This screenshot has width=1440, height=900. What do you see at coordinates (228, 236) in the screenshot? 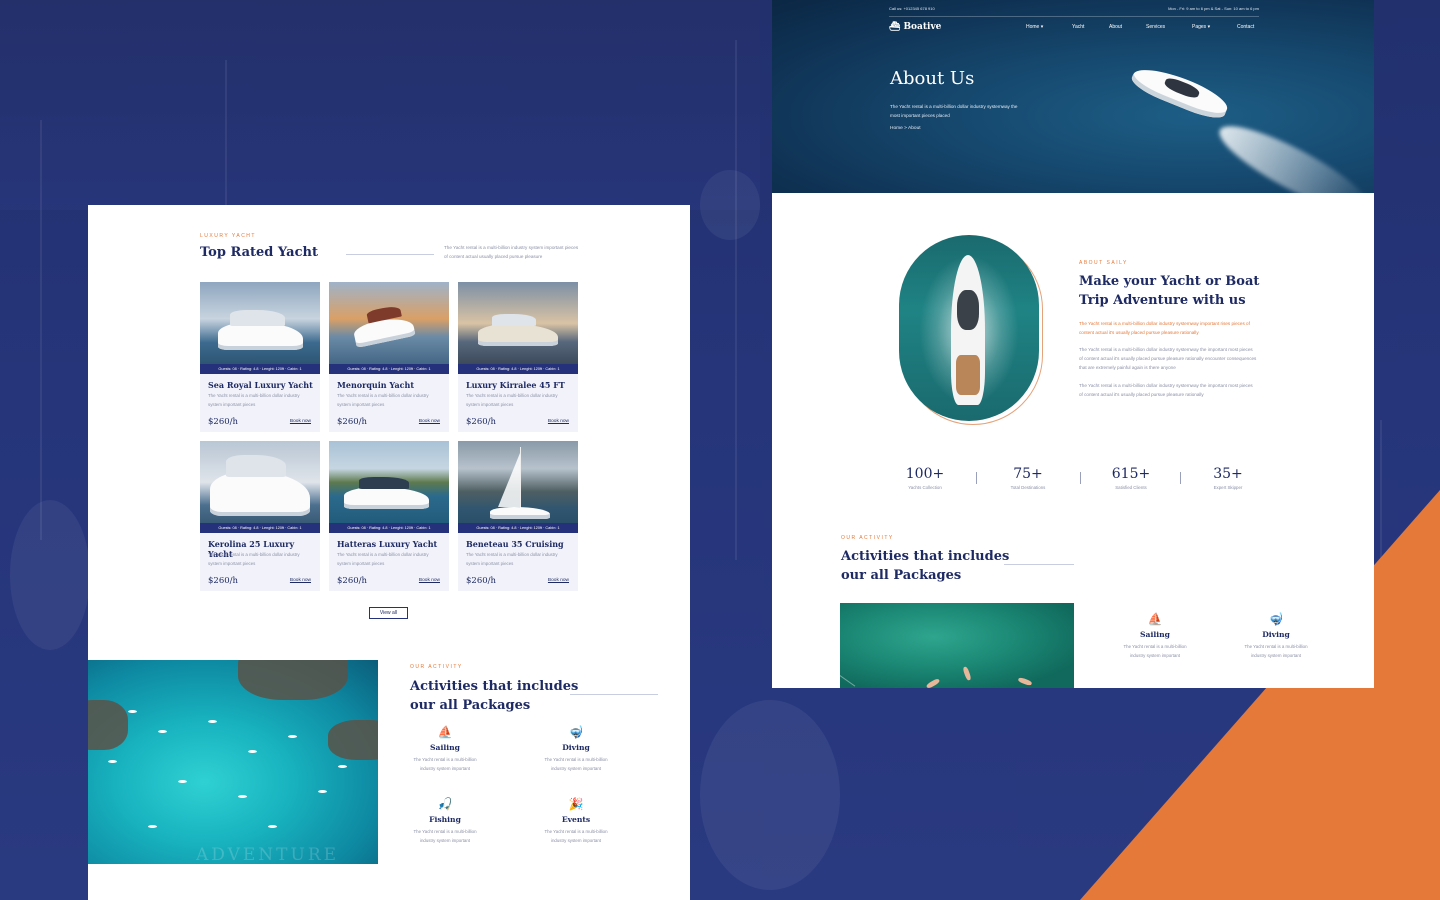
I see `top-rated-eyebrow: LUXURY YACHT` at bounding box center [228, 236].